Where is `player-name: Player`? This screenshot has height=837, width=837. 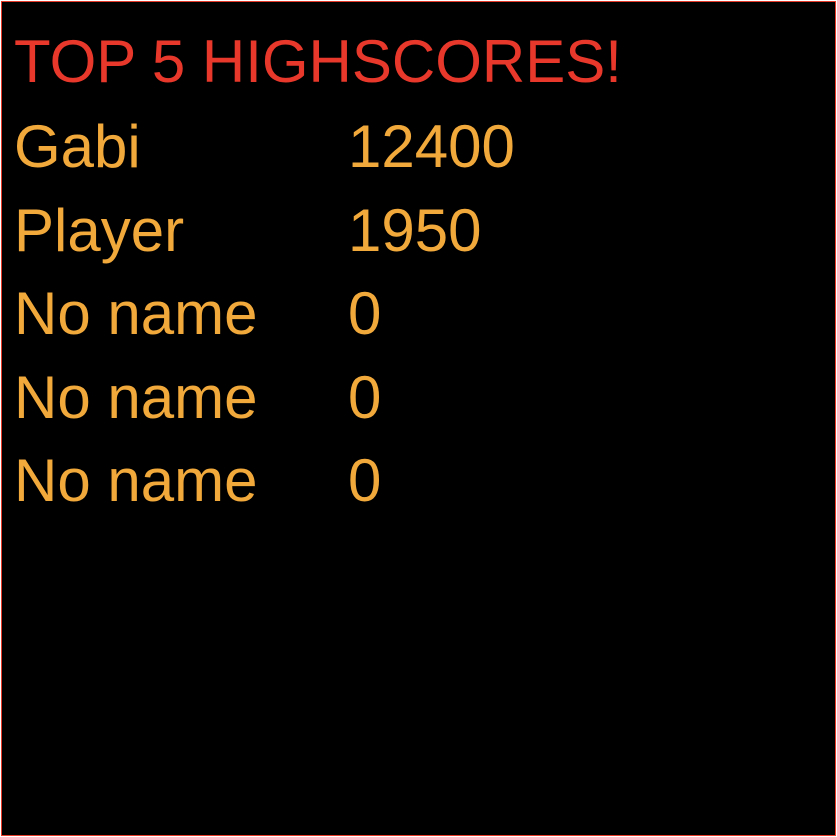 player-name: Player is located at coordinates (99, 230).